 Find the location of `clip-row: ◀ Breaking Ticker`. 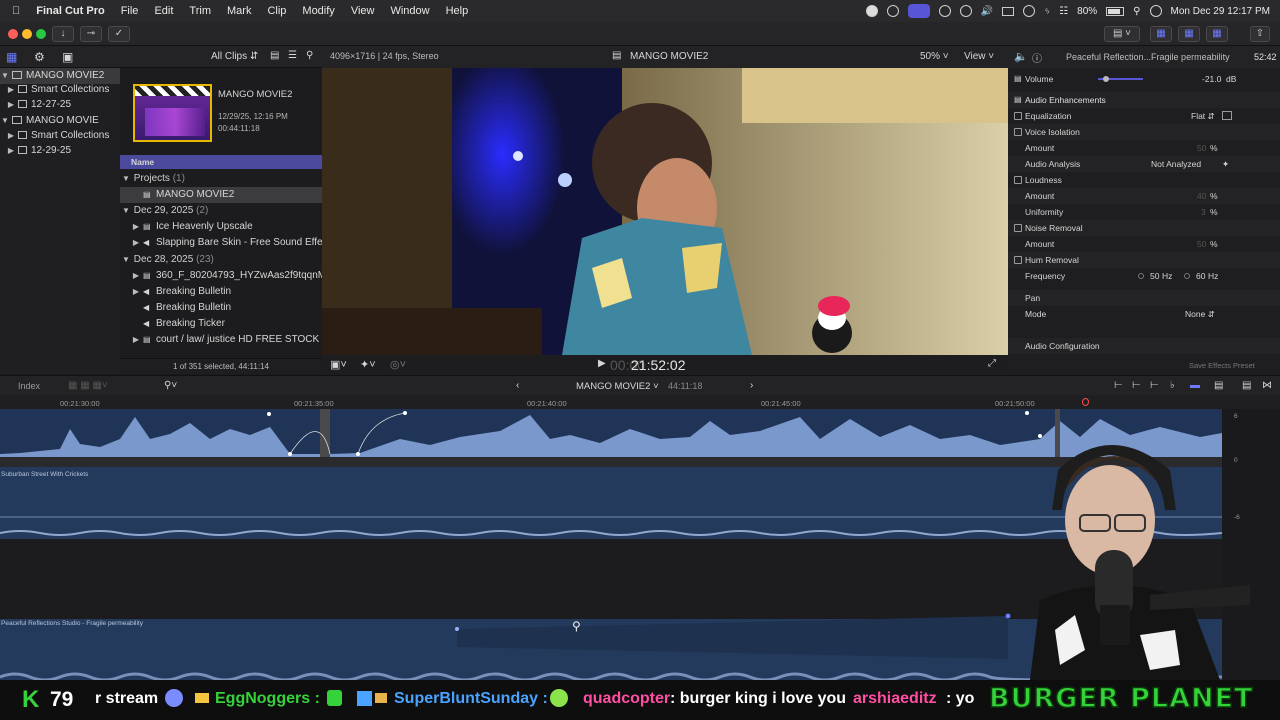

clip-row: ◀ Breaking Ticker is located at coordinates (221, 324).